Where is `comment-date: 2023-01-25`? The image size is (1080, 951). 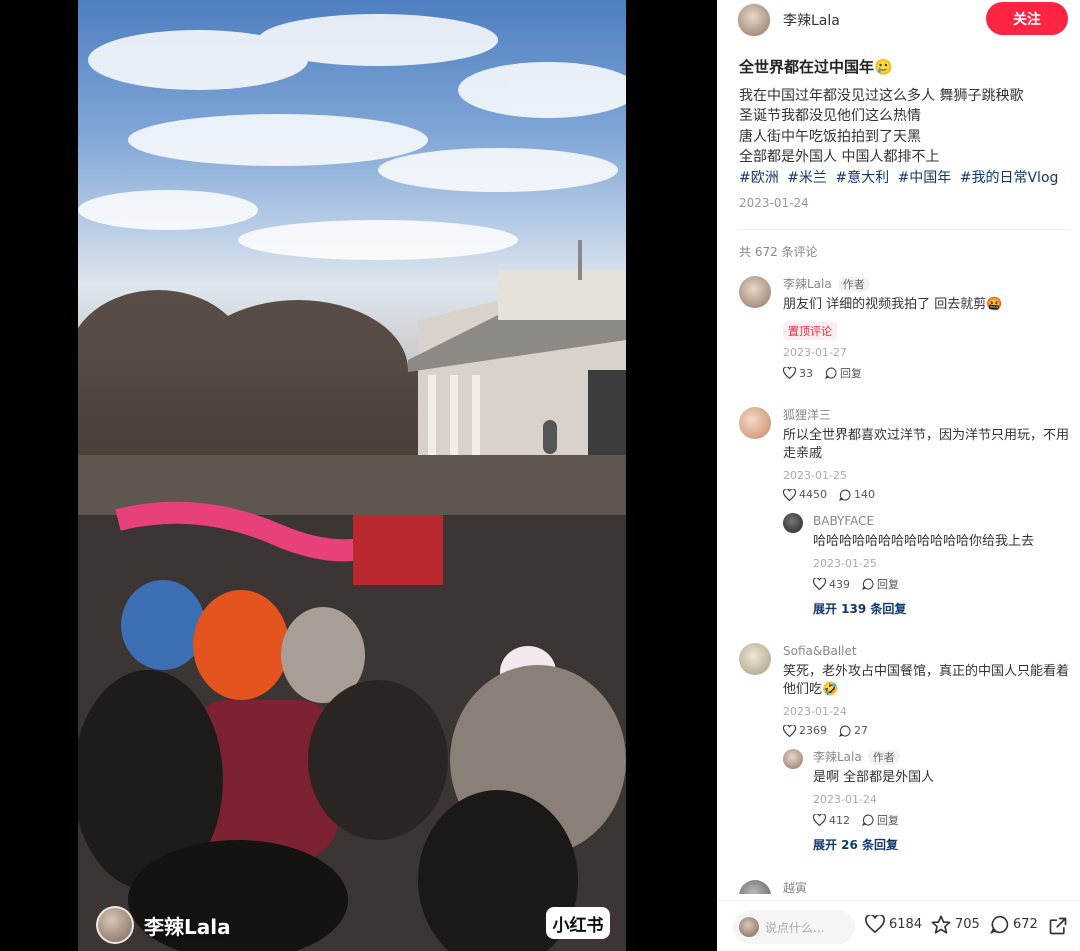 comment-date: 2023-01-25 is located at coordinates (815, 475).